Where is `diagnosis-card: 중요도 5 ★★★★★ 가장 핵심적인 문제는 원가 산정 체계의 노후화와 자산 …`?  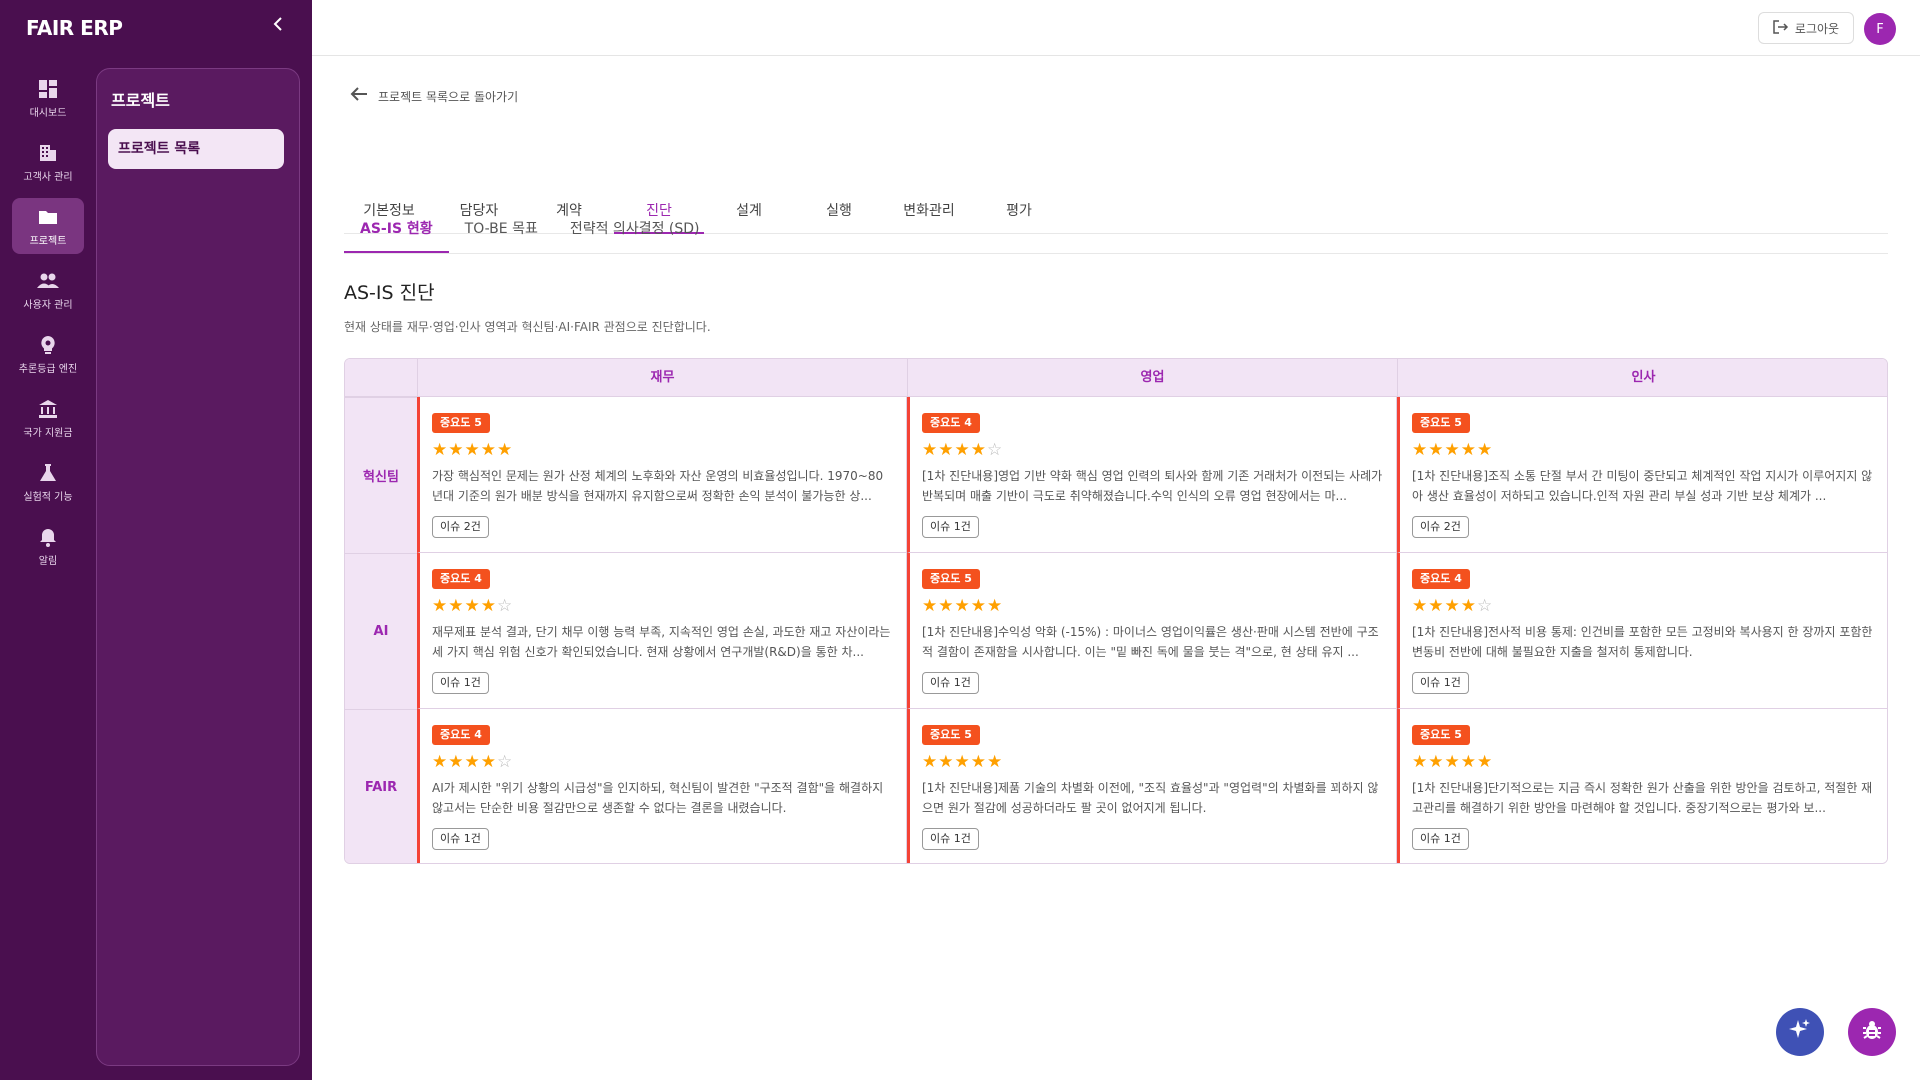
diagnosis-card: 중요도 5 ★★★★★ 가장 핵심적인 문제는 원가 산정 체계의 노후화와 자산 … is located at coordinates (662, 475).